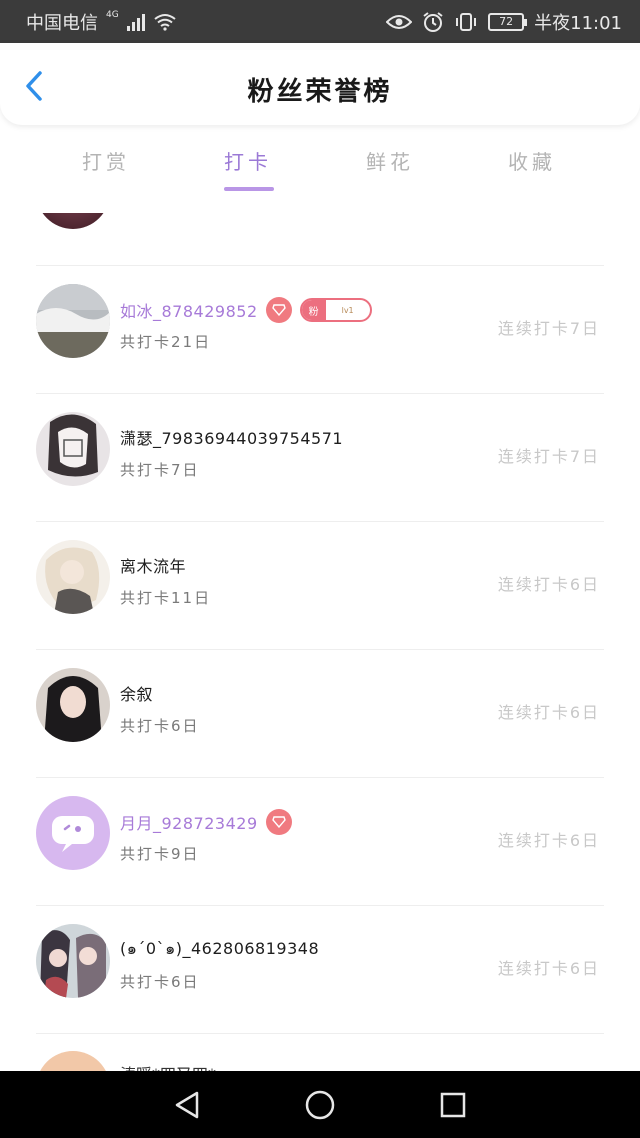 The image size is (640, 1138). Describe the element at coordinates (248, 160) in the screenshot. I see `tab-checkin: 打卡` at that location.